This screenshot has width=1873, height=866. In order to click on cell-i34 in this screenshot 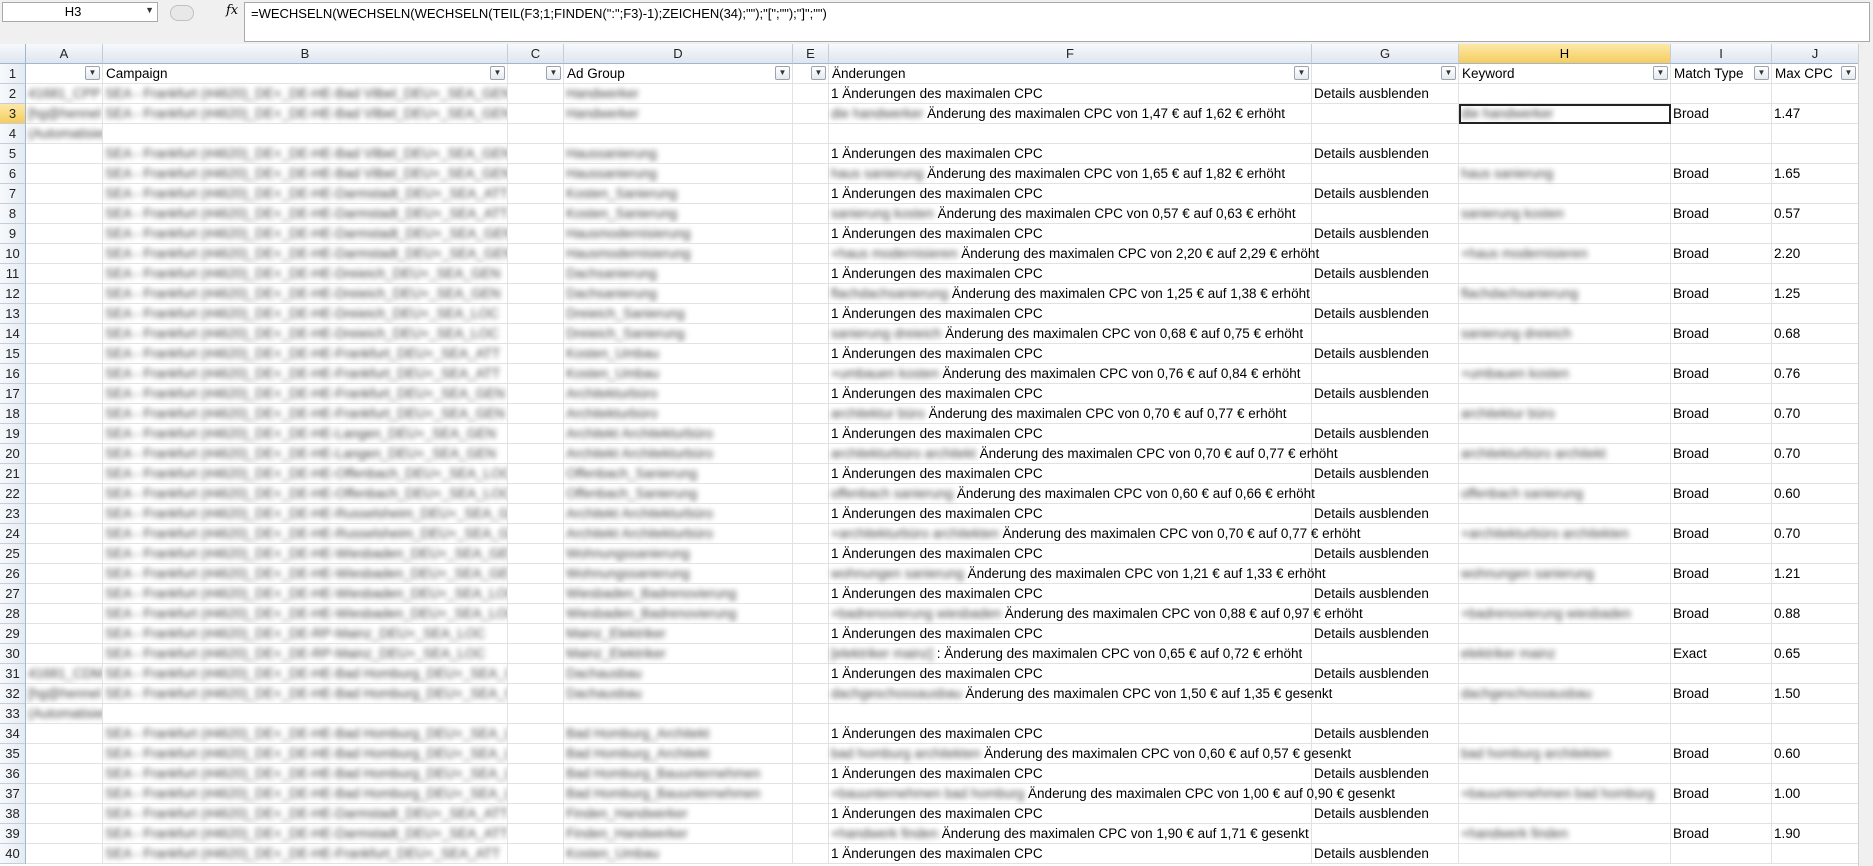, I will do `click(1721, 734)`.